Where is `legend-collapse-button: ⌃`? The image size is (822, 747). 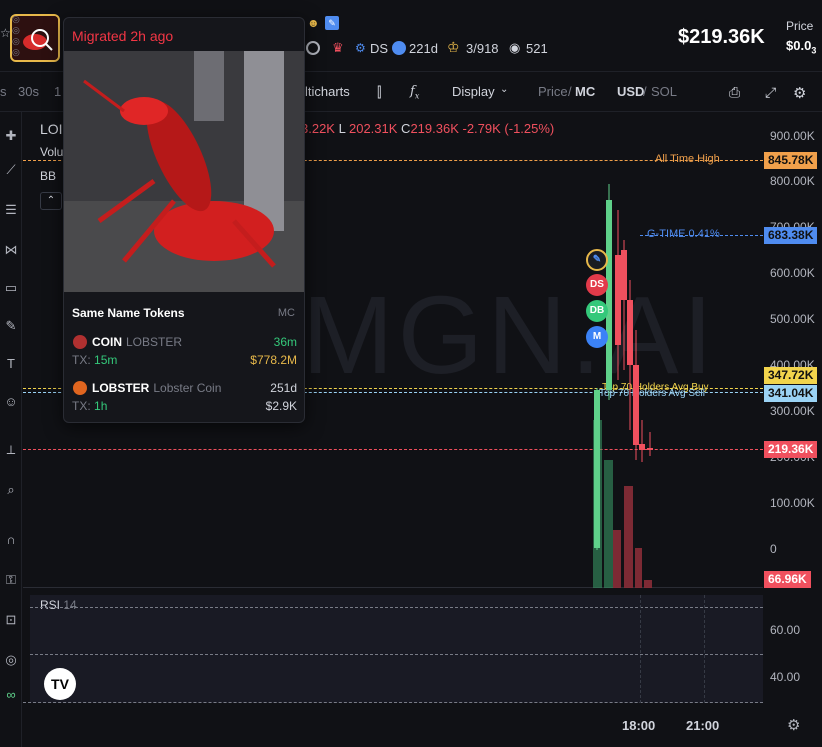
legend-collapse-button: ⌃ is located at coordinates (51, 201).